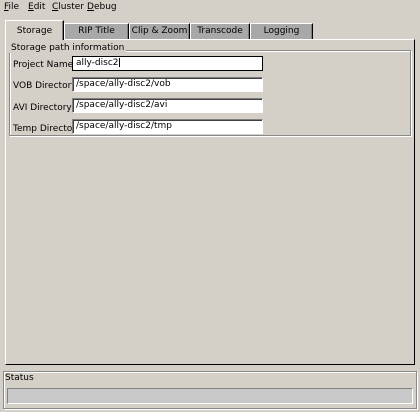 The width and height of the screenshot is (420, 412). I want to click on menu-debug: Debug, so click(102, 7).